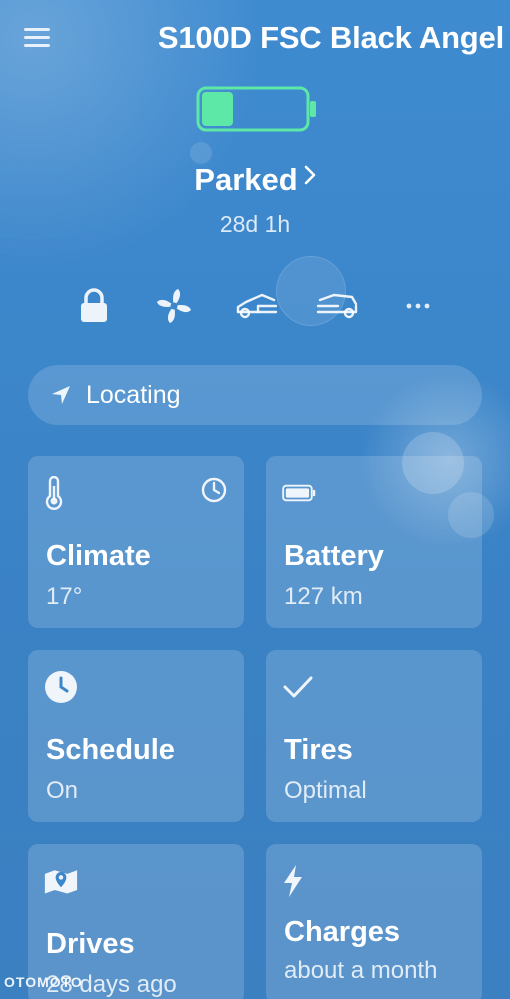  What do you see at coordinates (299, 881) in the screenshot?
I see `lightning-icon` at bounding box center [299, 881].